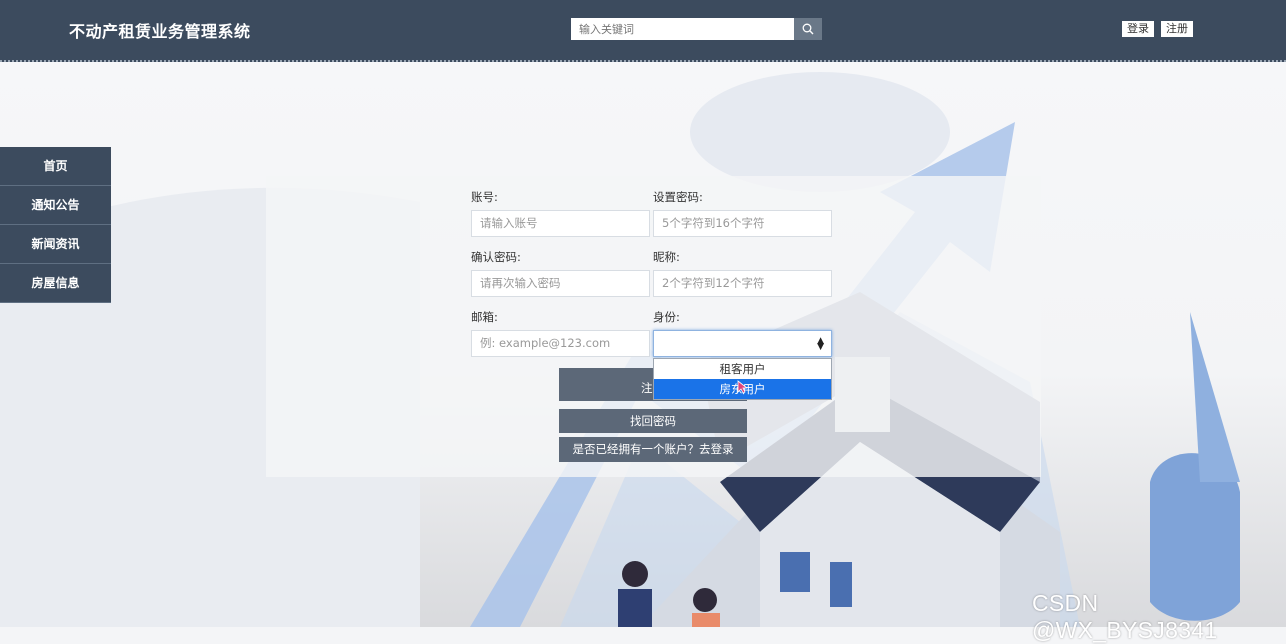 This screenshot has width=1286, height=644. Describe the element at coordinates (1138, 29) in the screenshot. I see `login-button: 登录` at that location.